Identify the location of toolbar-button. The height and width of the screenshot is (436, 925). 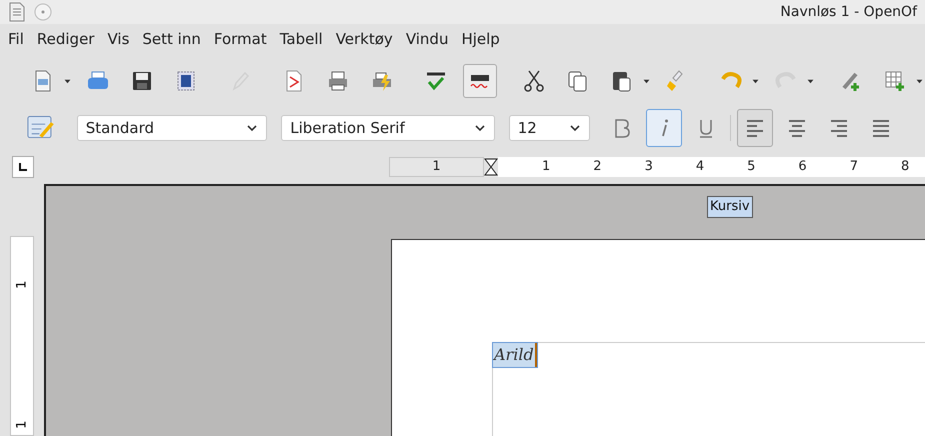
(480, 81).